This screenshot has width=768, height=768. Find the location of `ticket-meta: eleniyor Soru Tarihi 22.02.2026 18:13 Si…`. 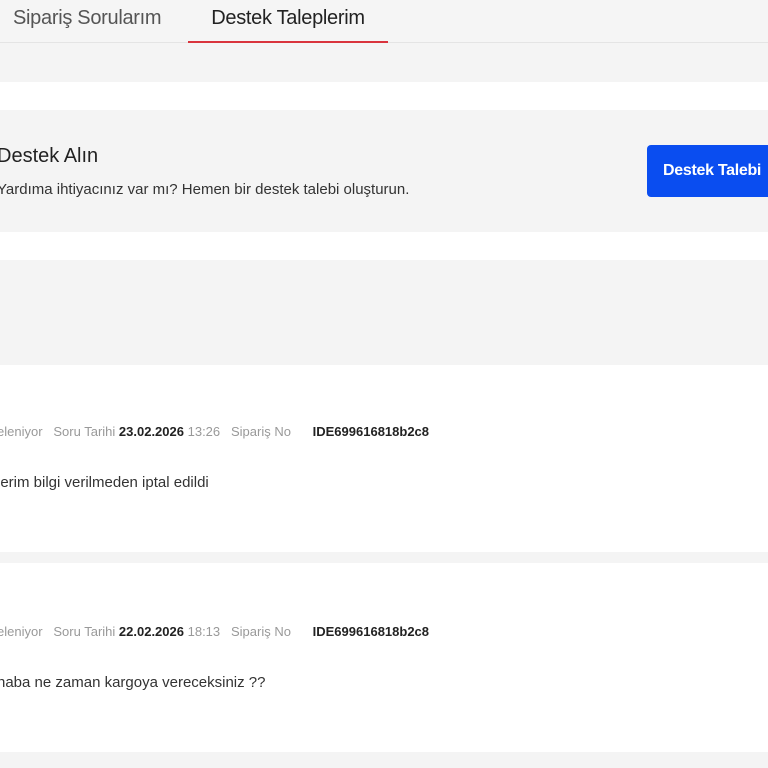

ticket-meta: eleniyor Soru Tarihi 22.02.2026 18:13 Si… is located at coordinates (214, 631).